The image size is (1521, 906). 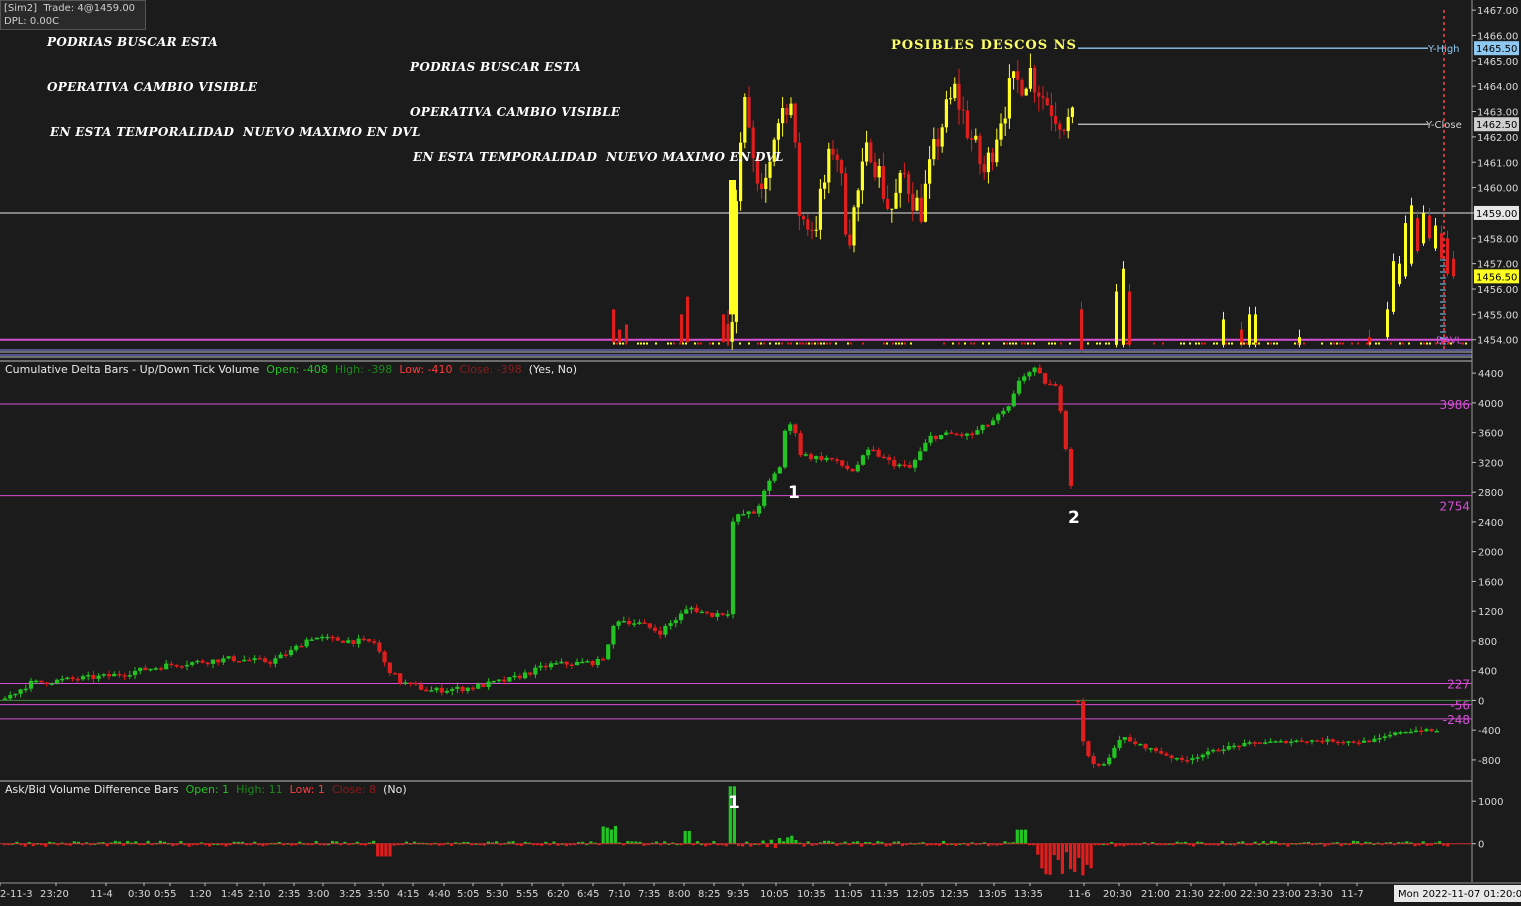 I want to click on delta-tick-label: 3600, so click(x=1490, y=434).